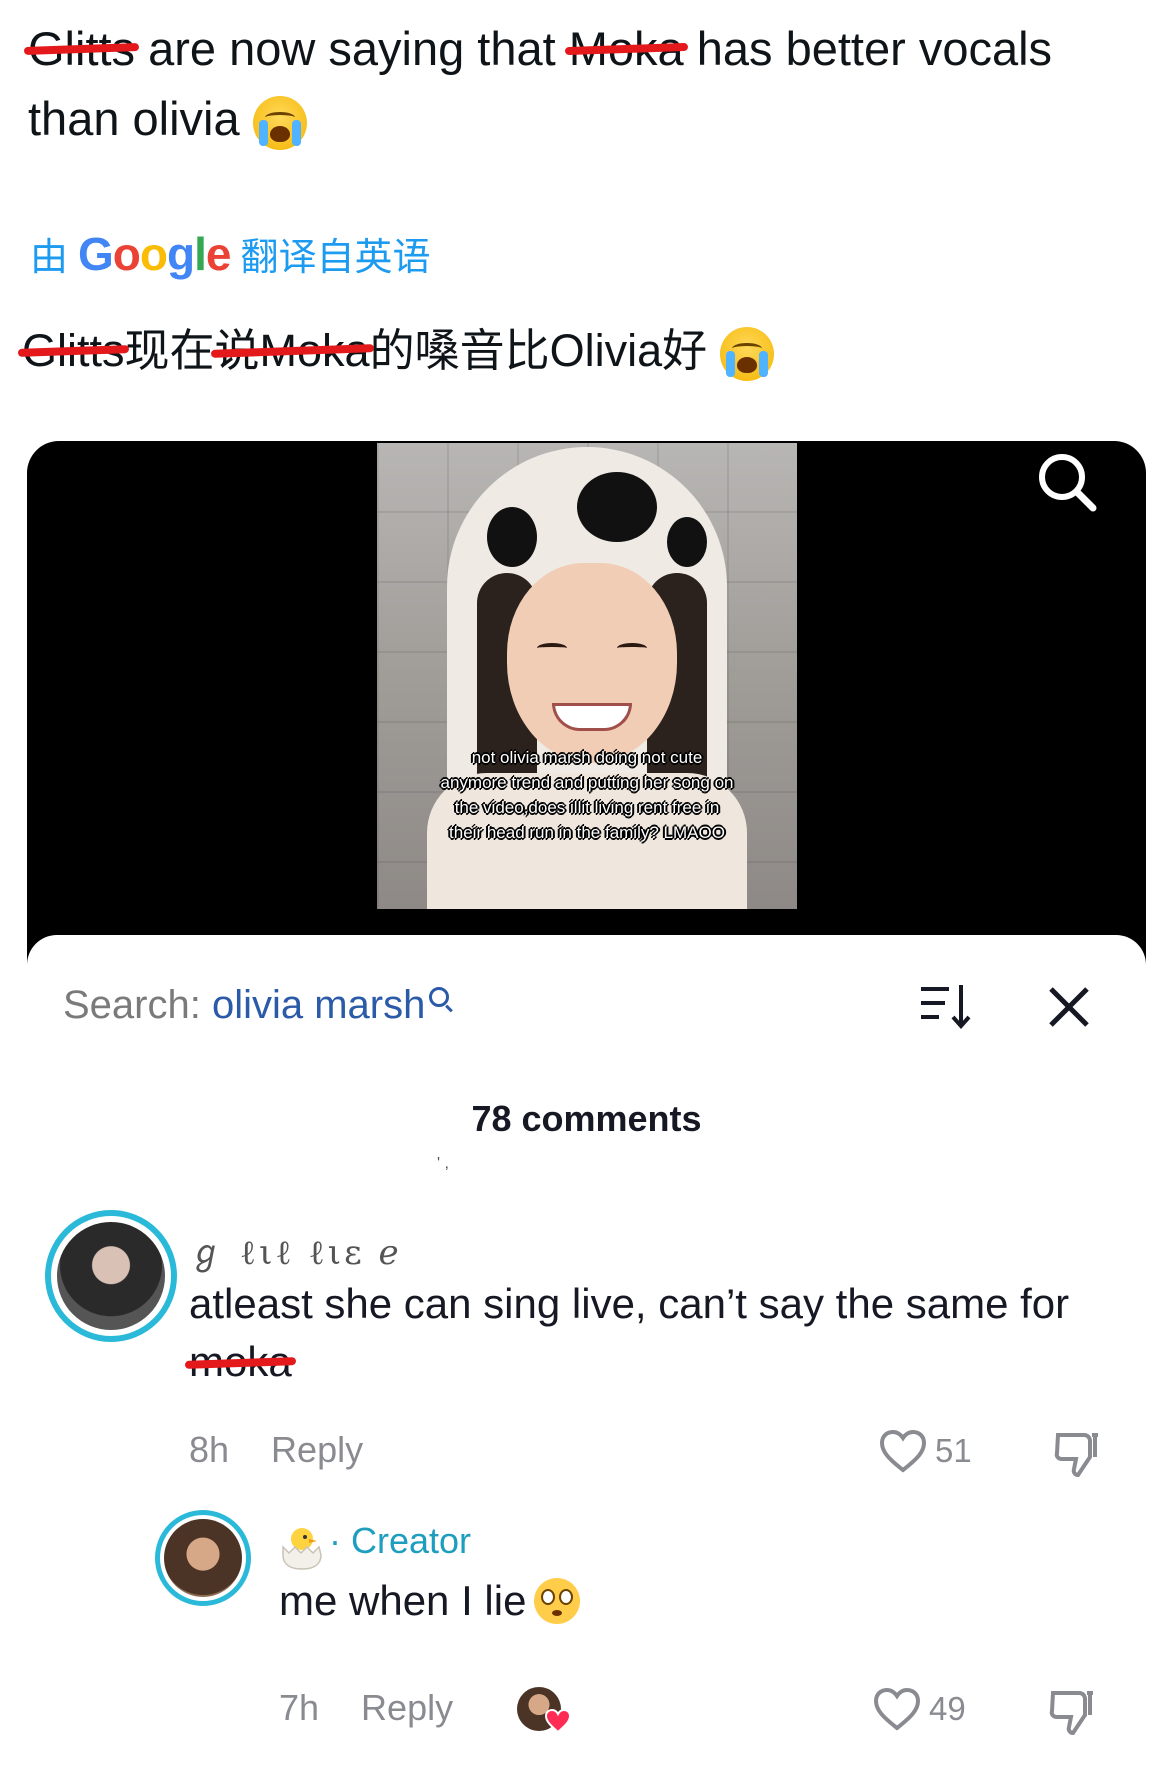 This screenshot has width=1170, height=1786. Describe the element at coordinates (240, 1361) in the screenshot. I see `redacted-word: moka` at that location.